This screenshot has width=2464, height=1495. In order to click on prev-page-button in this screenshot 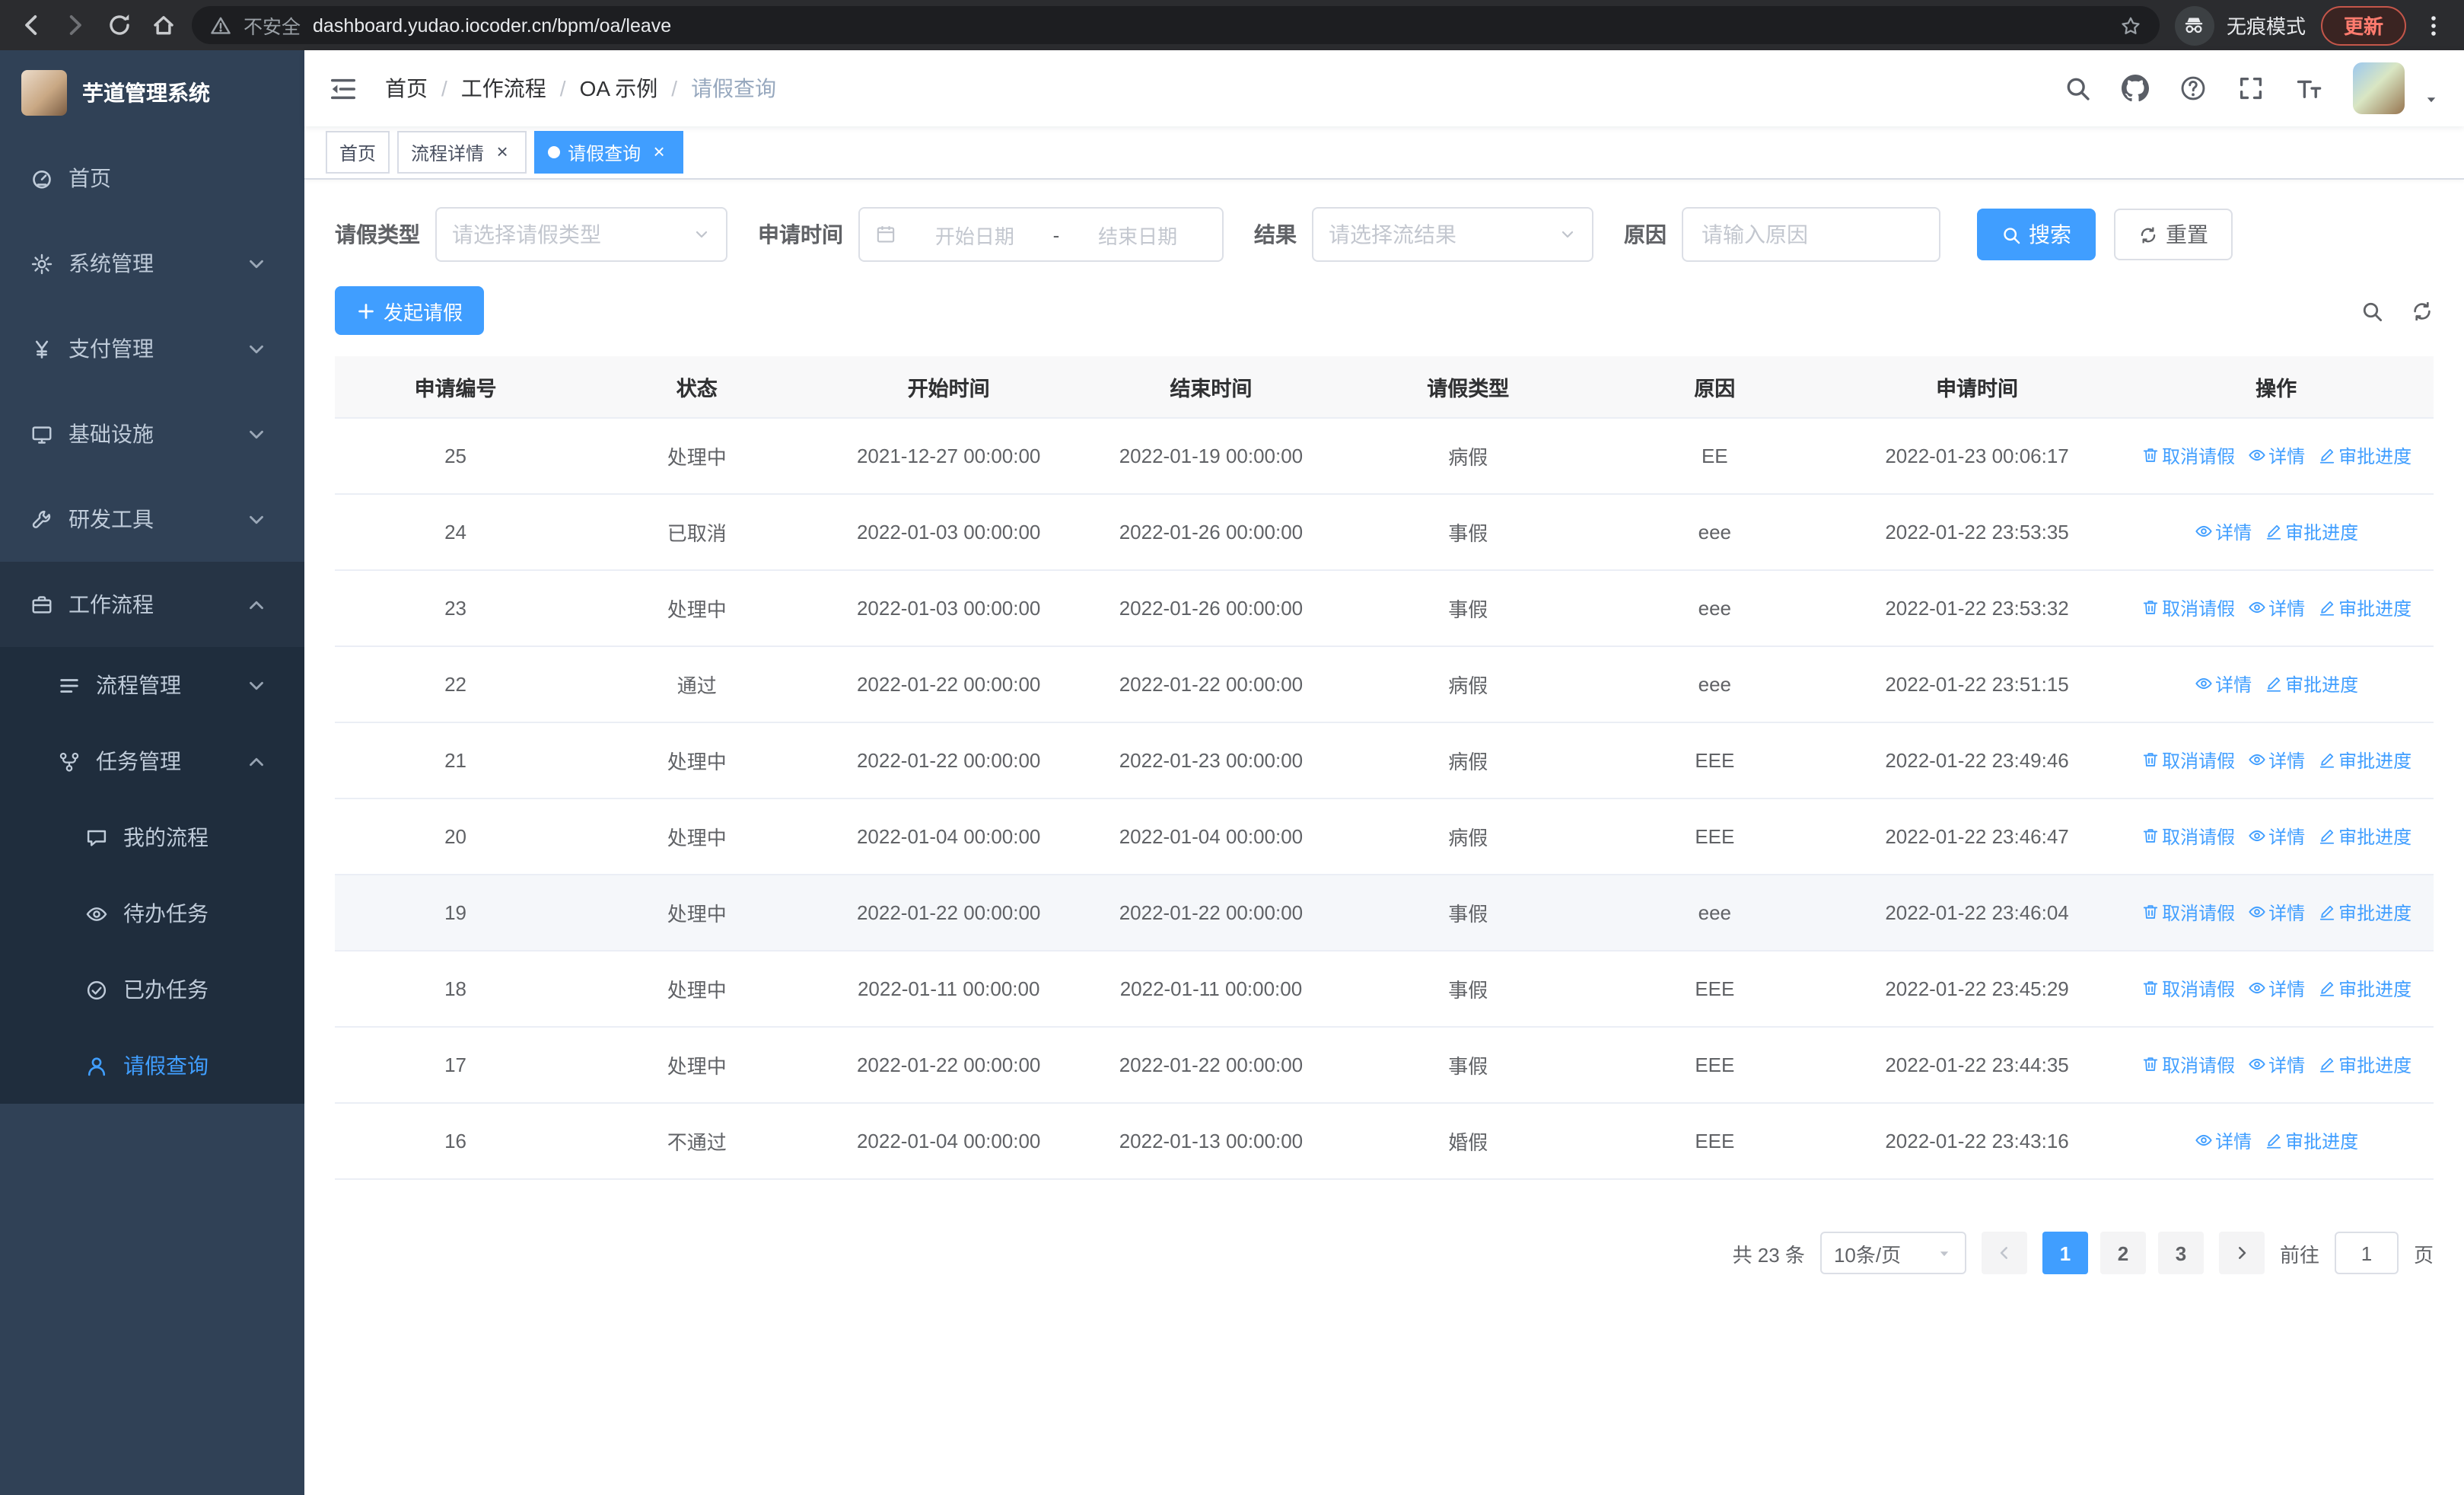, I will do `click(2004, 1253)`.